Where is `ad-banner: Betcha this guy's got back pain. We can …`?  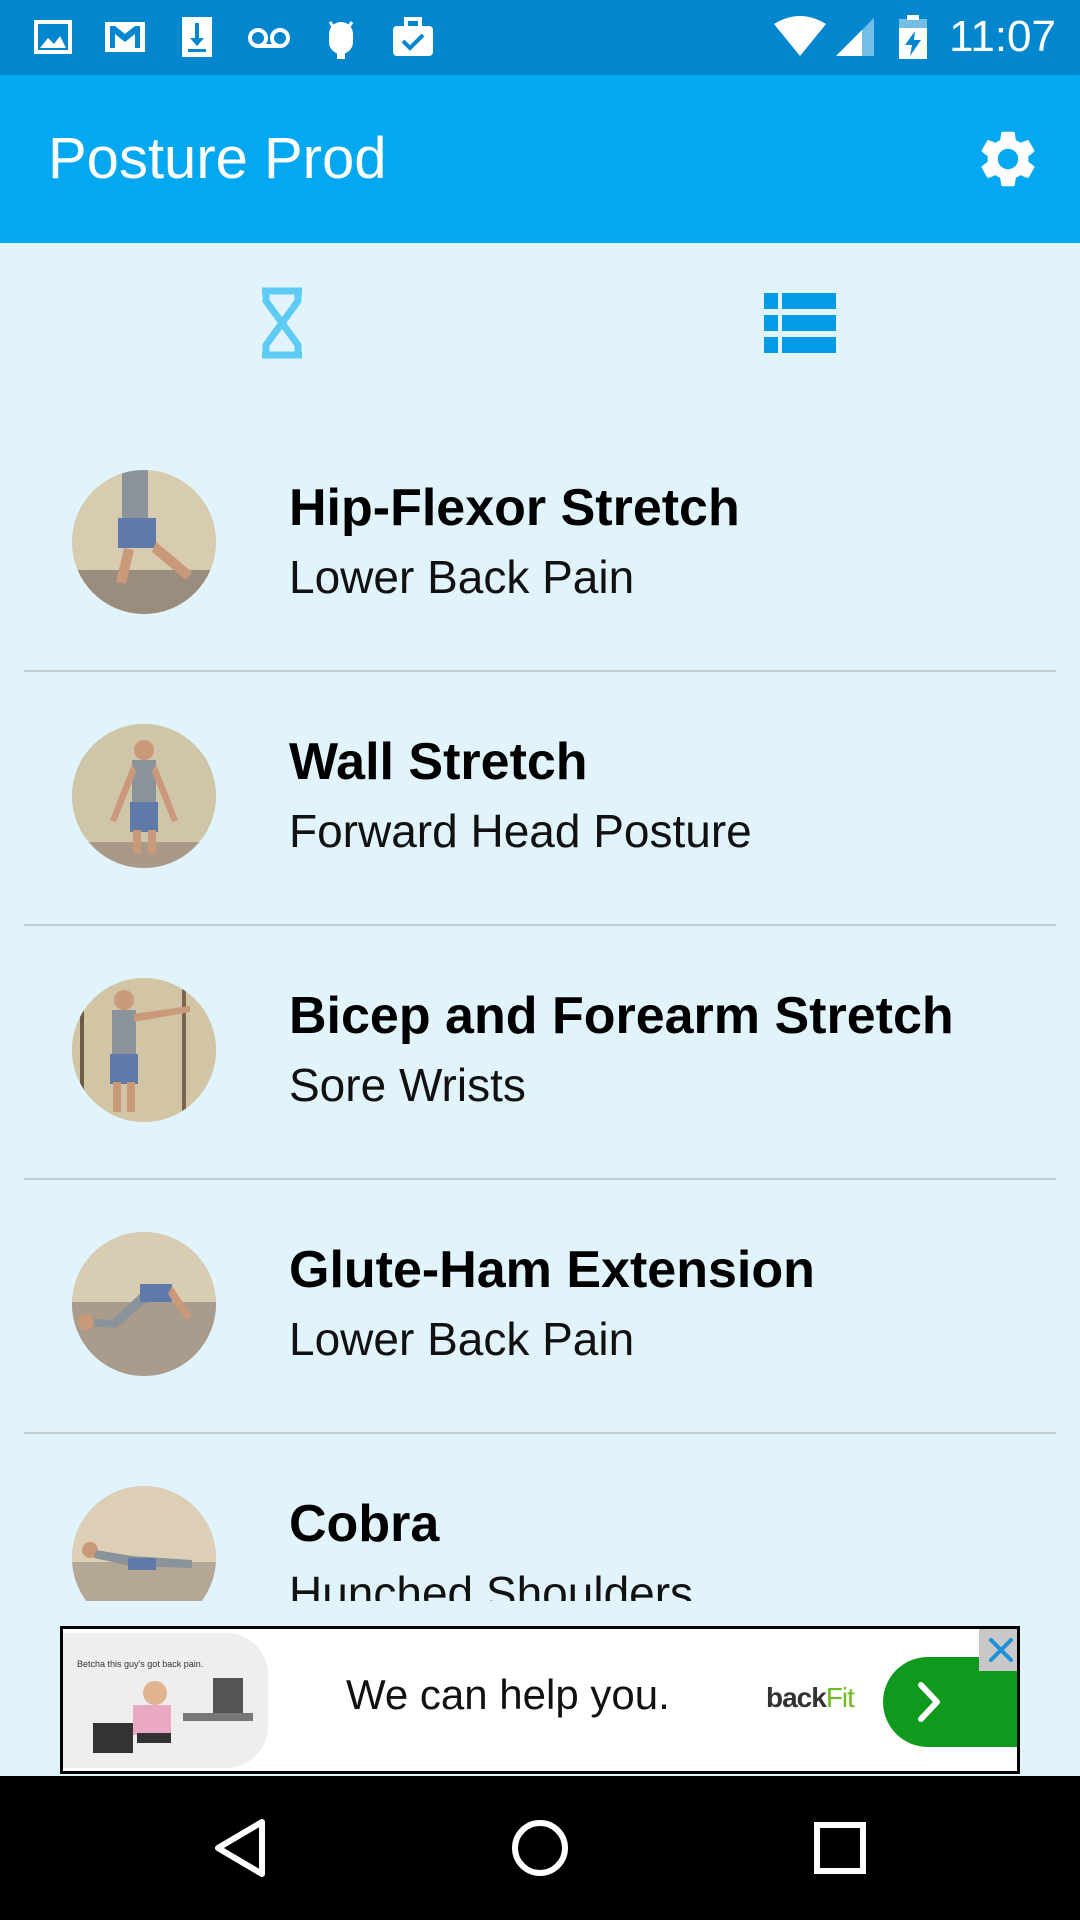
ad-banner: Betcha this guy's got back pain. We can … is located at coordinates (540, 1700).